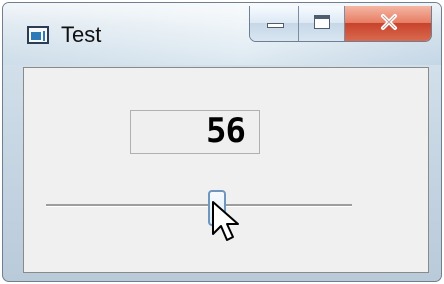  What do you see at coordinates (195, 132) in the screenshot?
I see `value-display: 56` at bounding box center [195, 132].